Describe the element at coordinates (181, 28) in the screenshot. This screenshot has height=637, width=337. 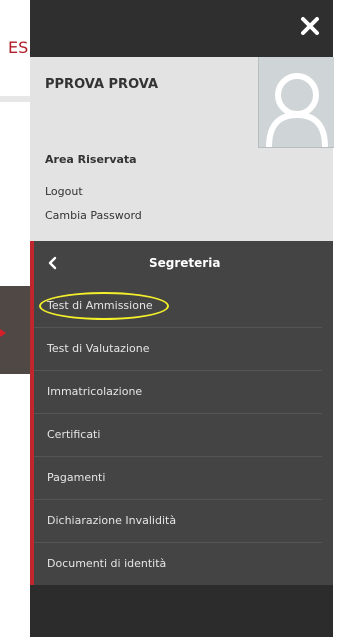
I see `drawer-top-bar` at that location.